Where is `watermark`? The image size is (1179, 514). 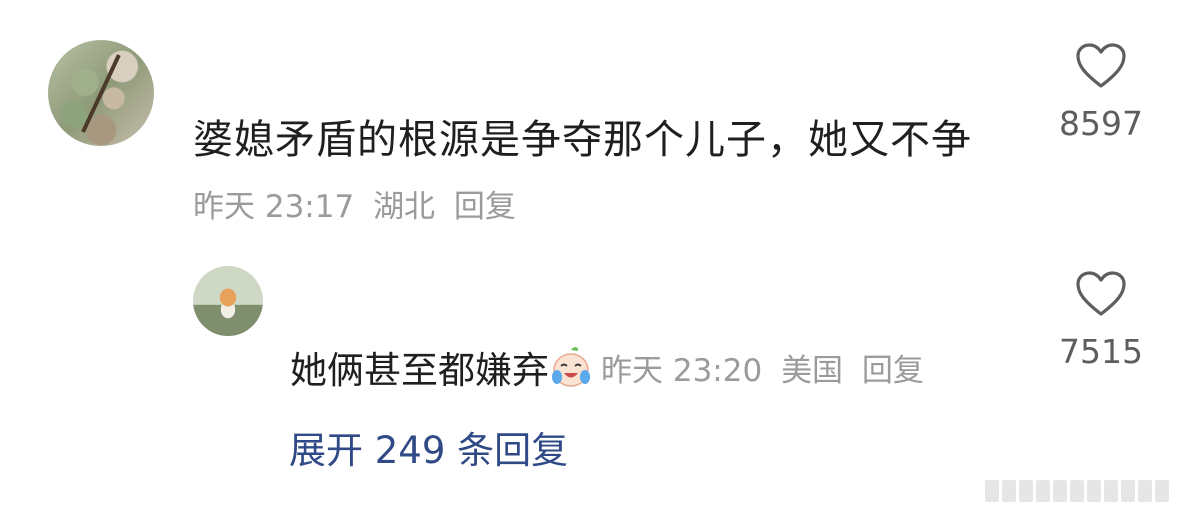 watermark is located at coordinates (1077, 491).